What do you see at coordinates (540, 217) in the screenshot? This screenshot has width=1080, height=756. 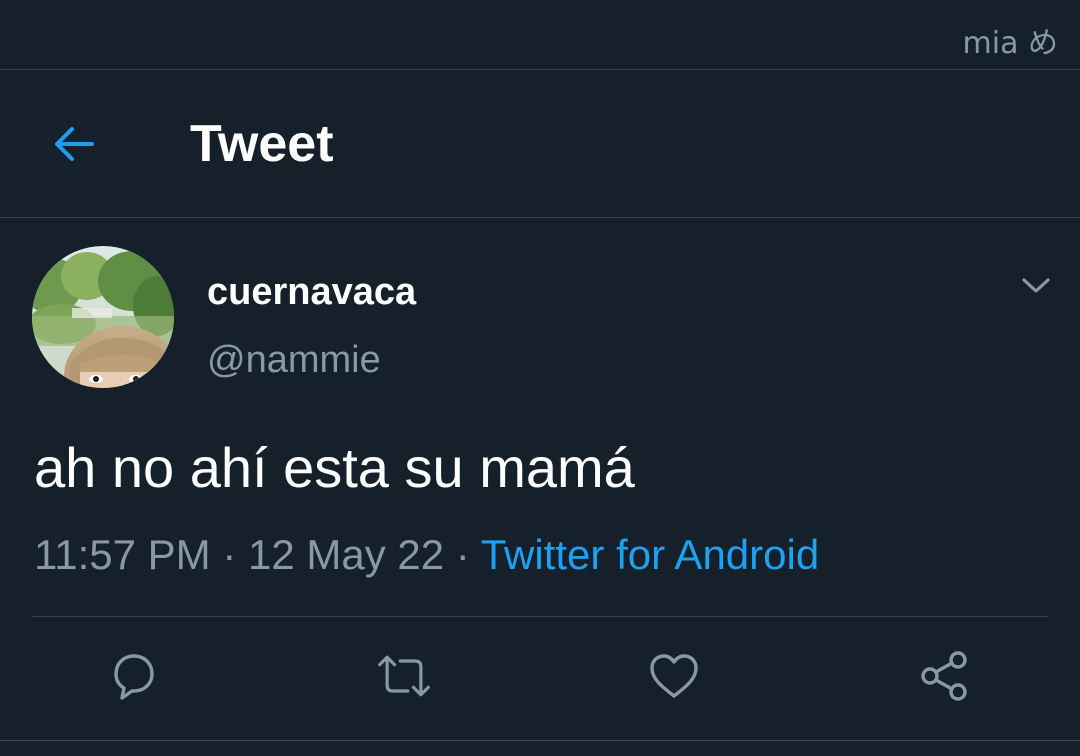 I see `header-divider` at bounding box center [540, 217].